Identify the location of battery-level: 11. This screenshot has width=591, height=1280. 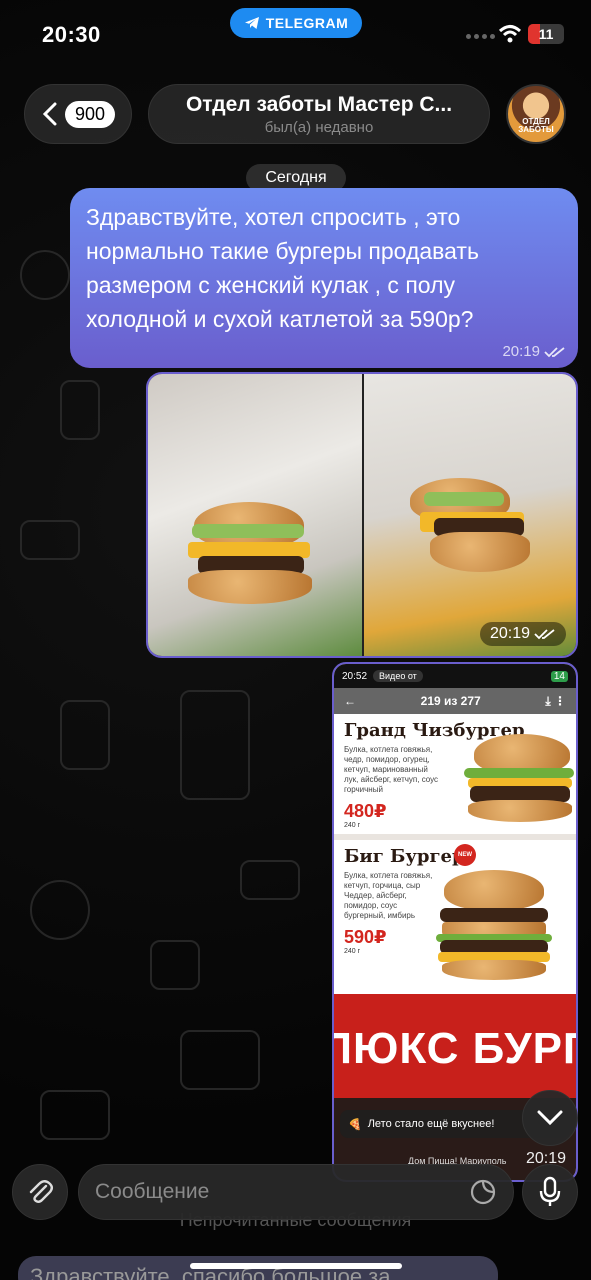
(546, 34).